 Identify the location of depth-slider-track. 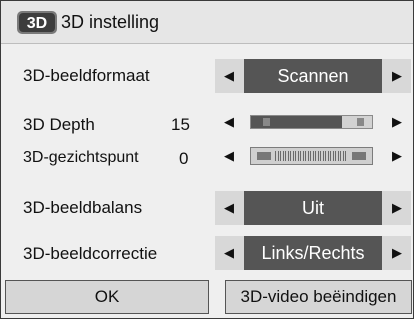
(311, 122).